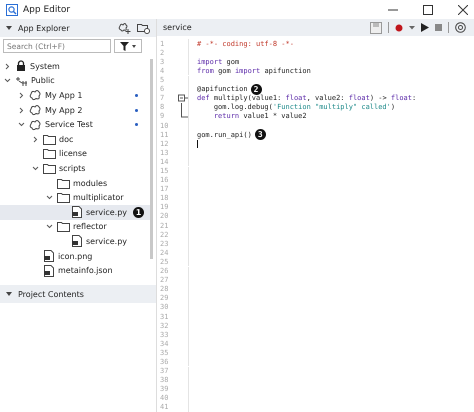  Describe the element at coordinates (75, 256) in the screenshot. I see `tree-item: icon.png` at that location.